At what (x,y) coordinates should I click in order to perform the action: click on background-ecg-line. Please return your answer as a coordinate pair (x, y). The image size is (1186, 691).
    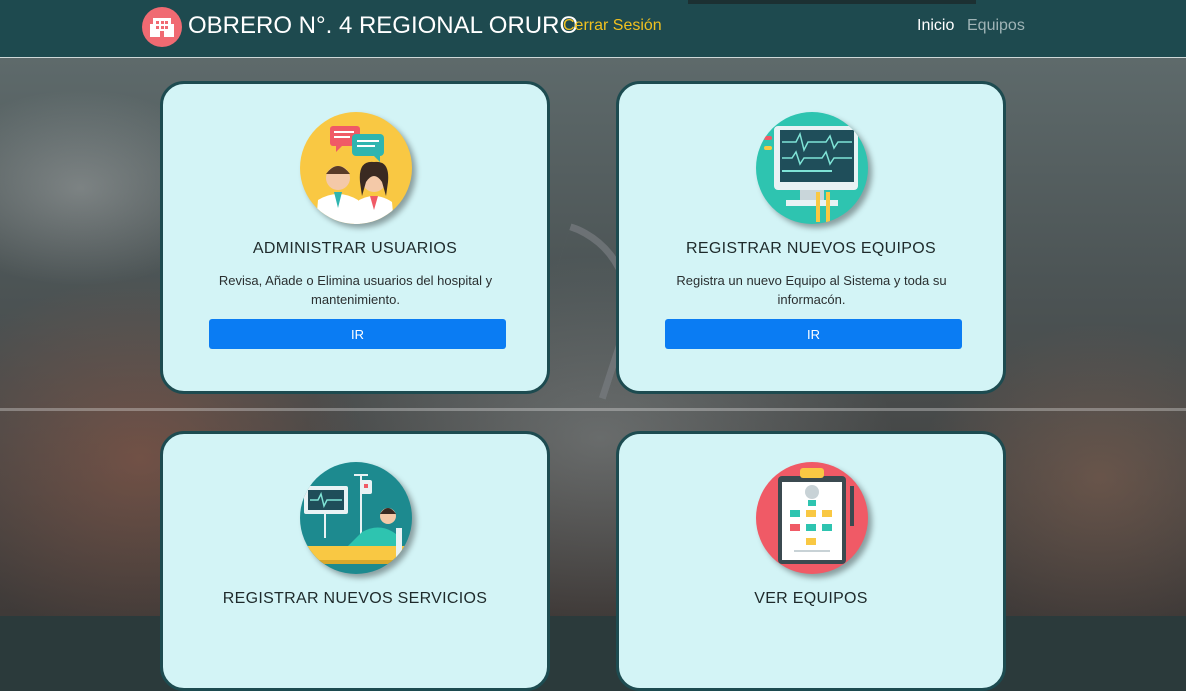
    Looking at the image, I should click on (593, 419).